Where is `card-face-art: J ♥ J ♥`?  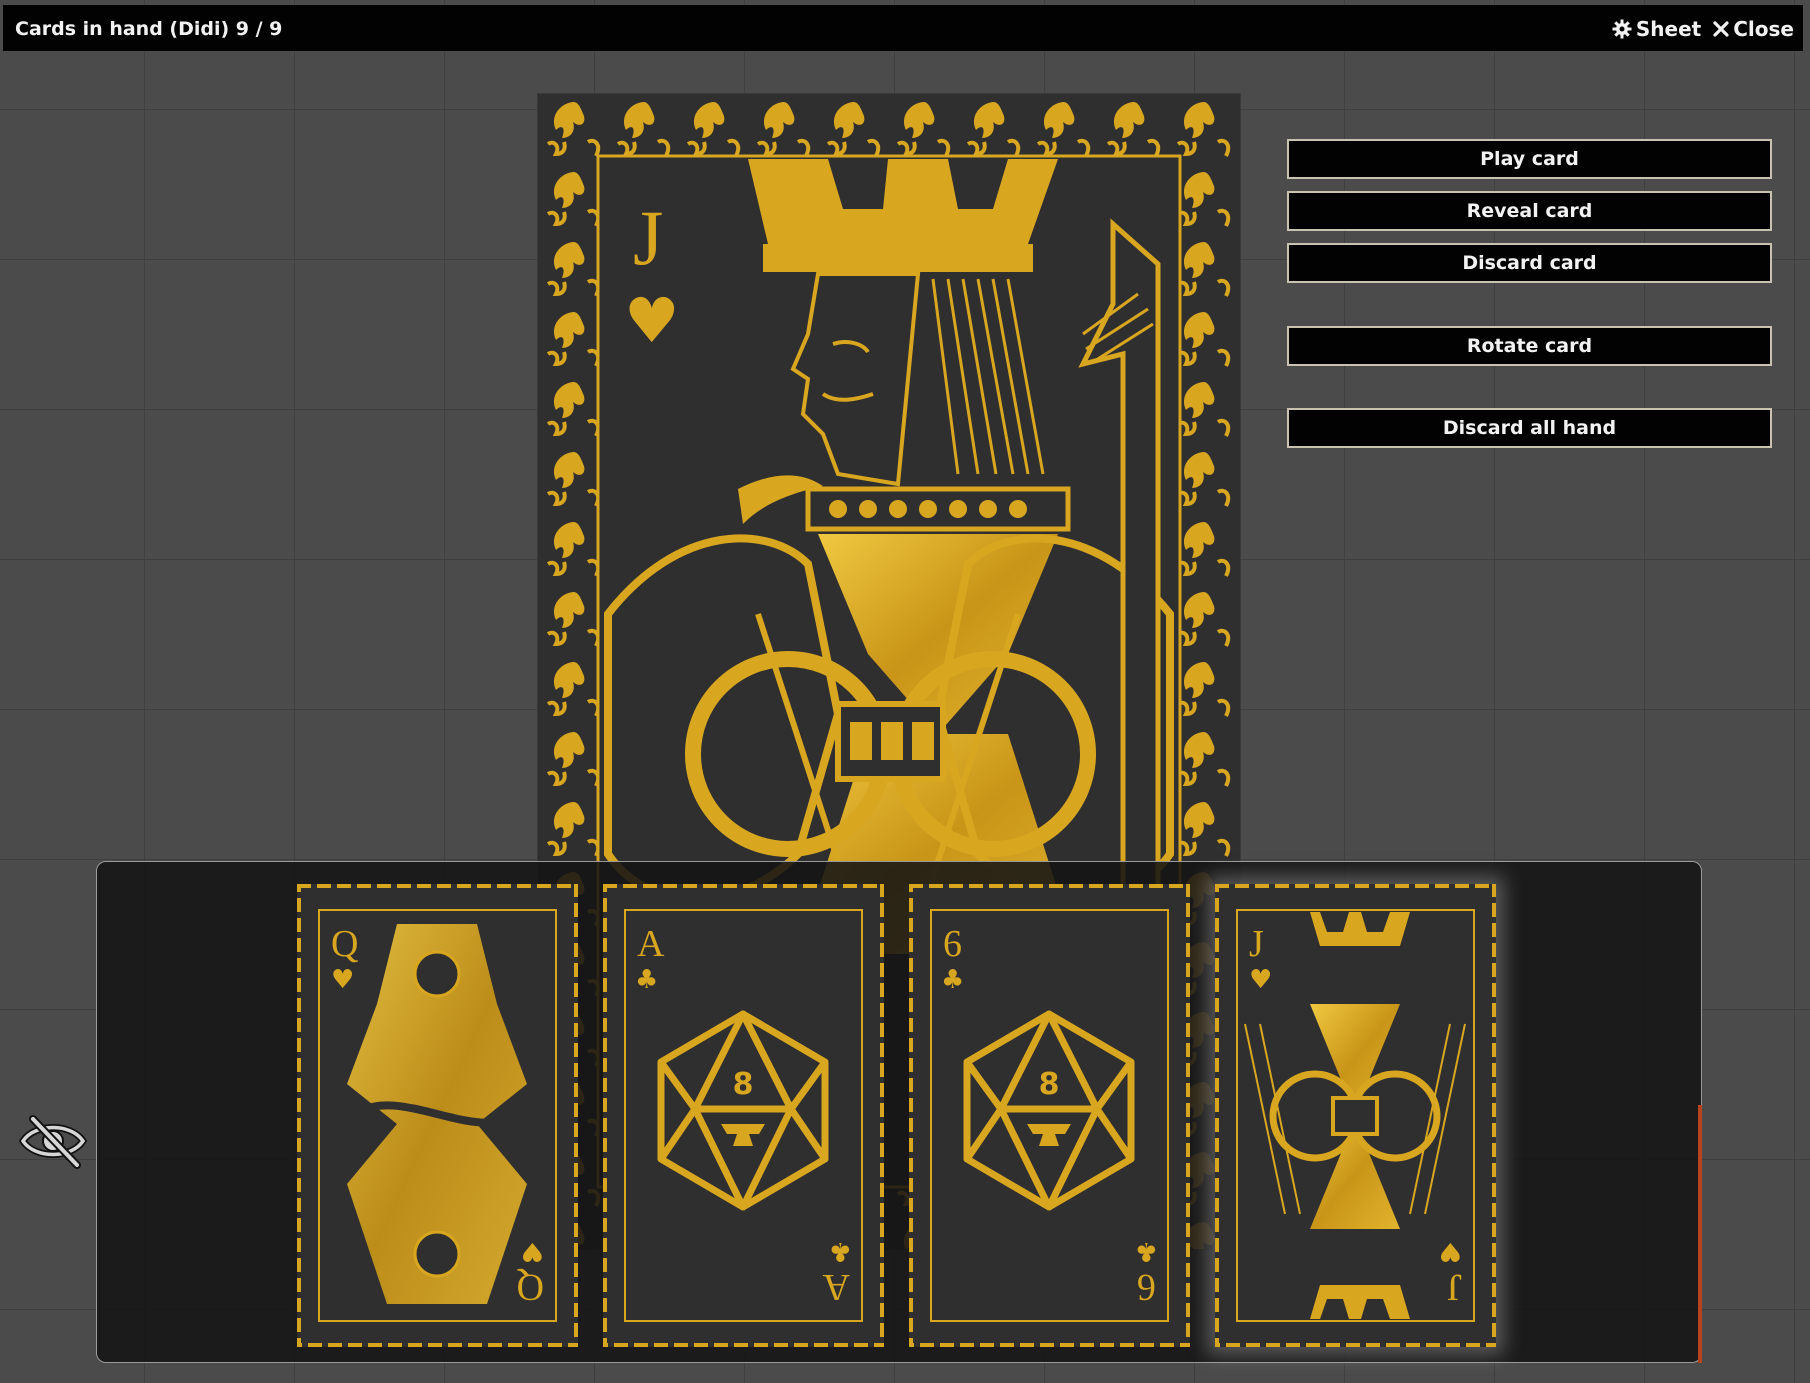 card-face-art: J ♥ J ♥ is located at coordinates (1355, 1115).